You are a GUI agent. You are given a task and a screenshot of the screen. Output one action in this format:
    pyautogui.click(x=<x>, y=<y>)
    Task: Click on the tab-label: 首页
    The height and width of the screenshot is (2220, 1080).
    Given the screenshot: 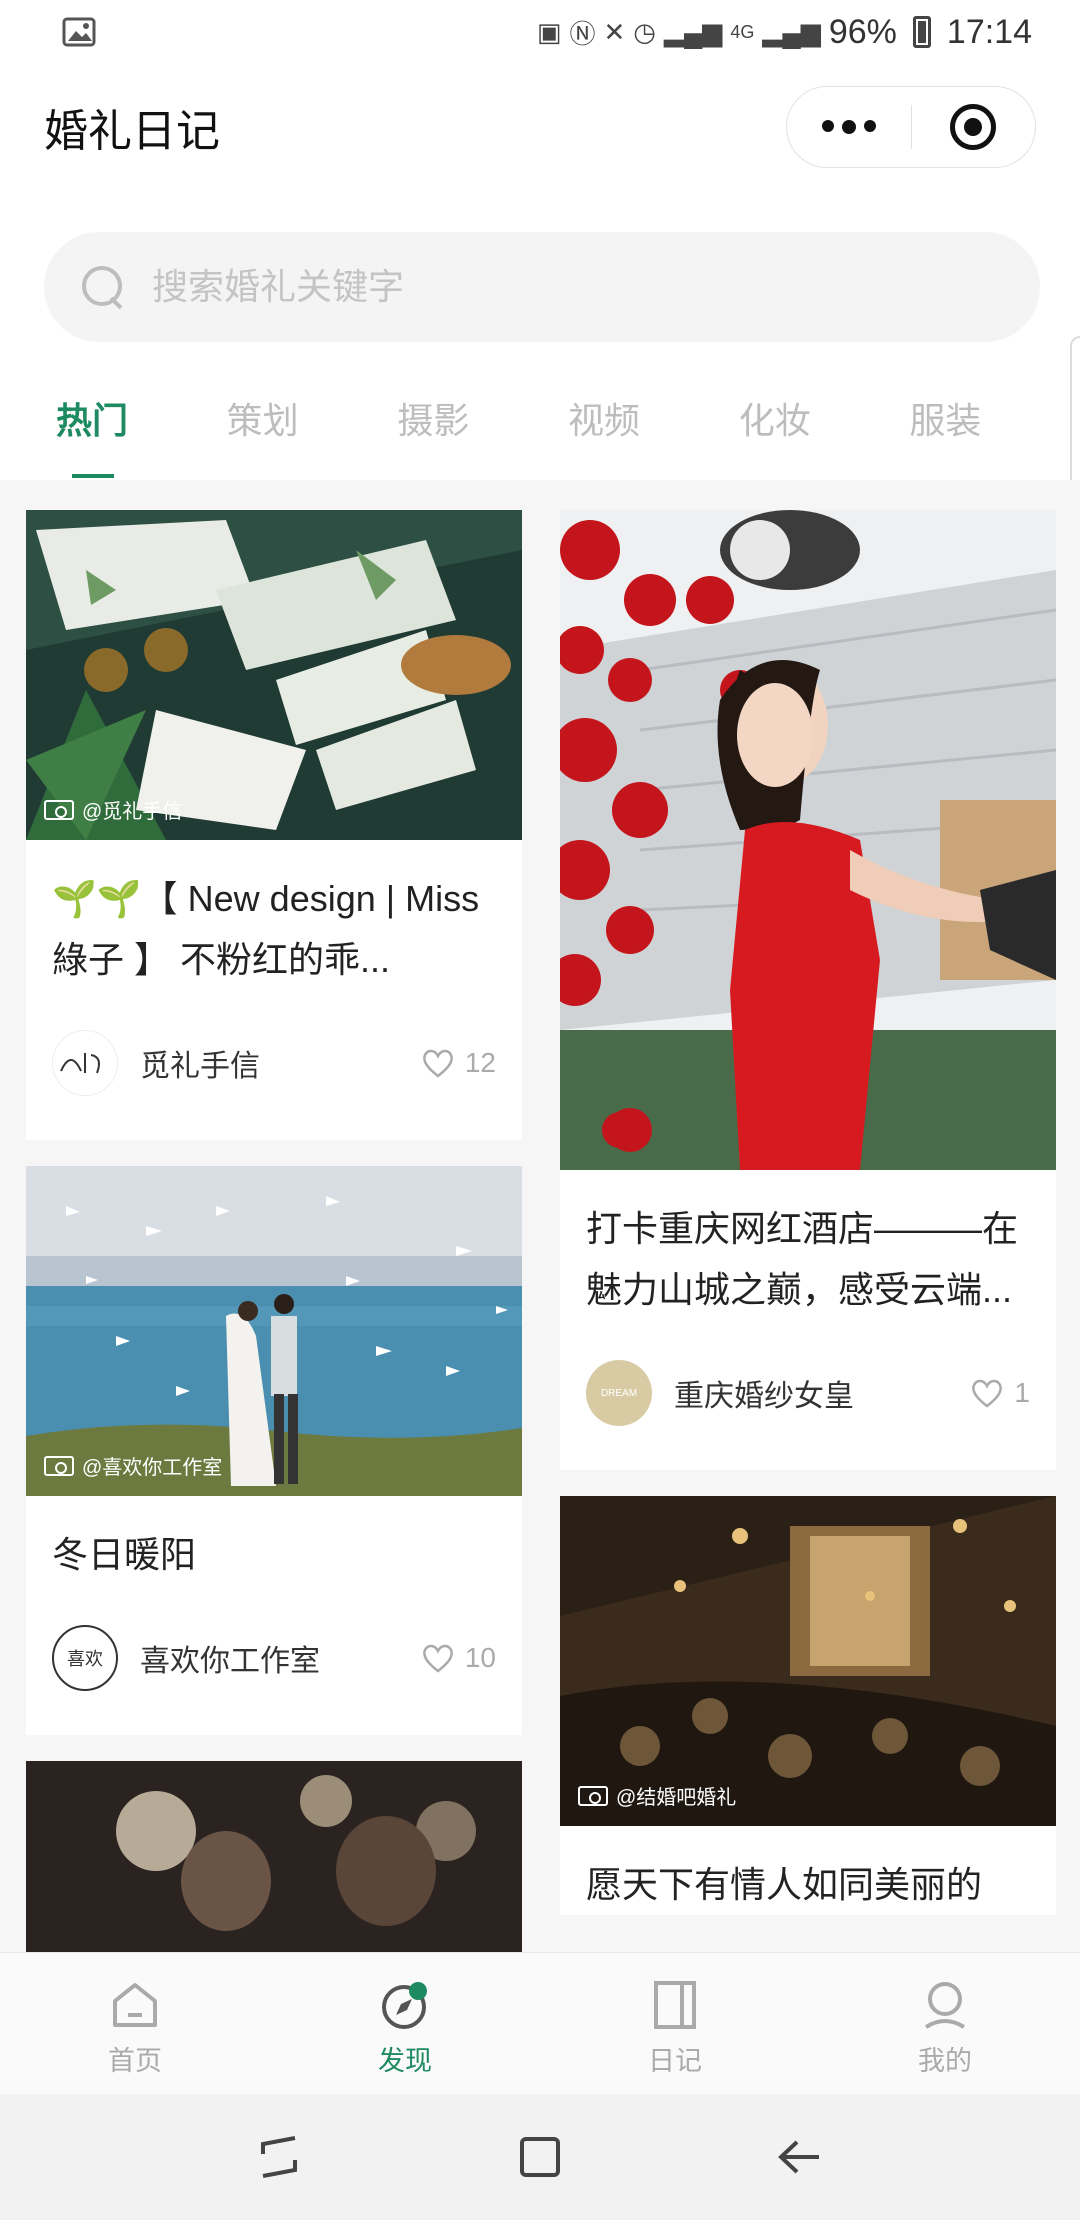 What is the action you would take?
    pyautogui.click(x=135, y=2061)
    